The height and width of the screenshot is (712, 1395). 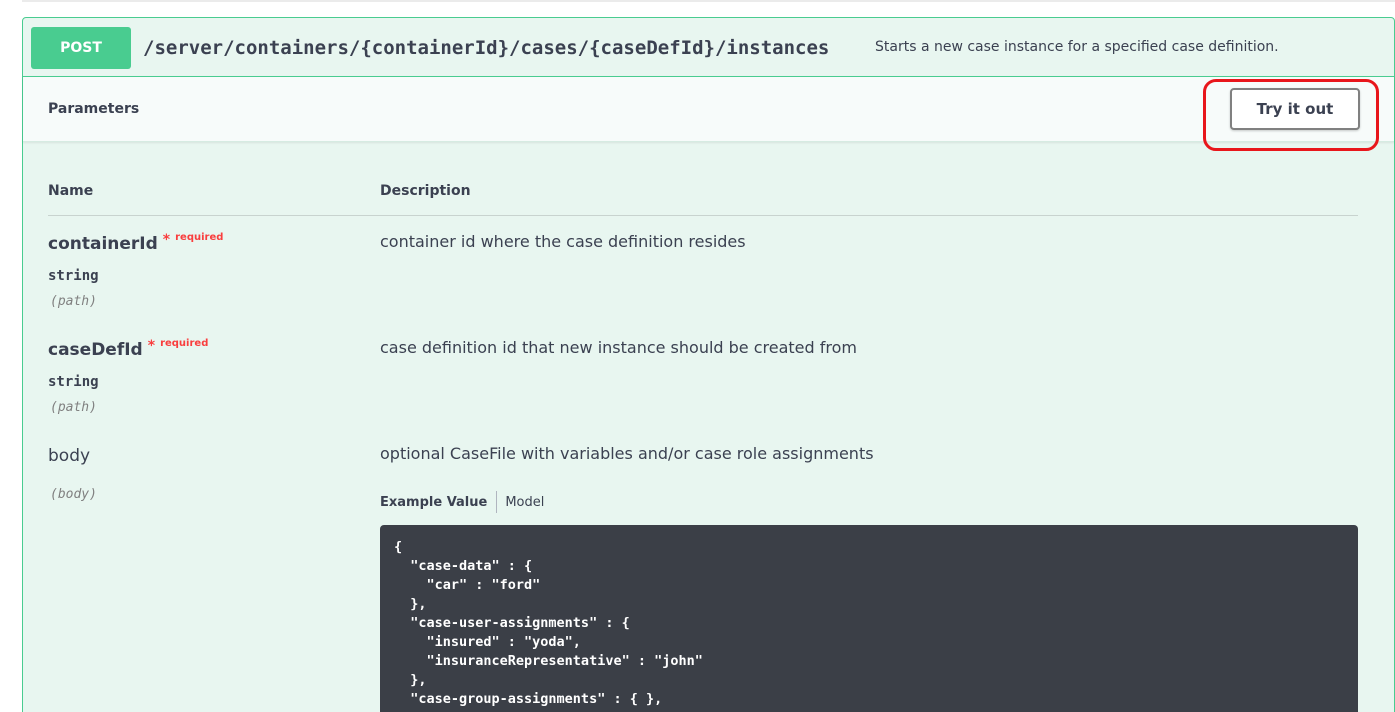 What do you see at coordinates (524, 502) in the screenshot?
I see `tab-model: Model` at bounding box center [524, 502].